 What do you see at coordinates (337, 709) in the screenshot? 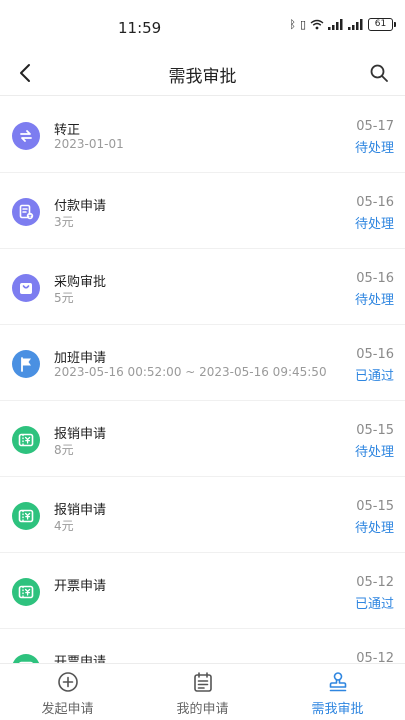
I see `tab-label: 需我审批` at bounding box center [337, 709].